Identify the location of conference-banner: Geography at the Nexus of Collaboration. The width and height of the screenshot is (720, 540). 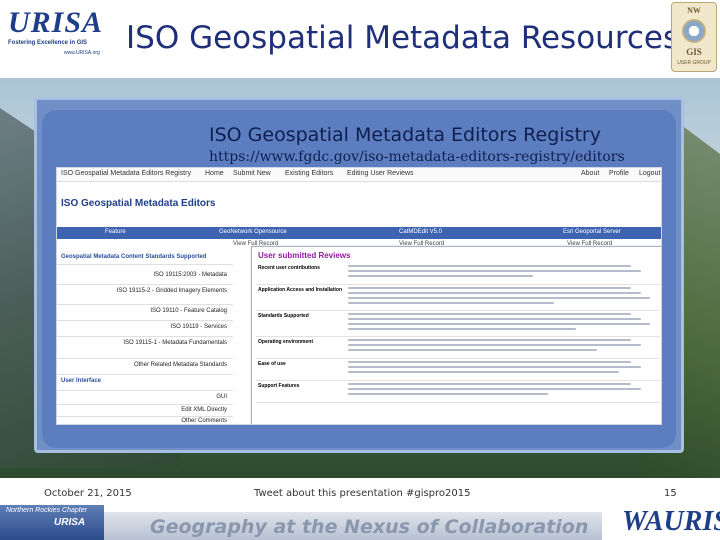
(353, 526).